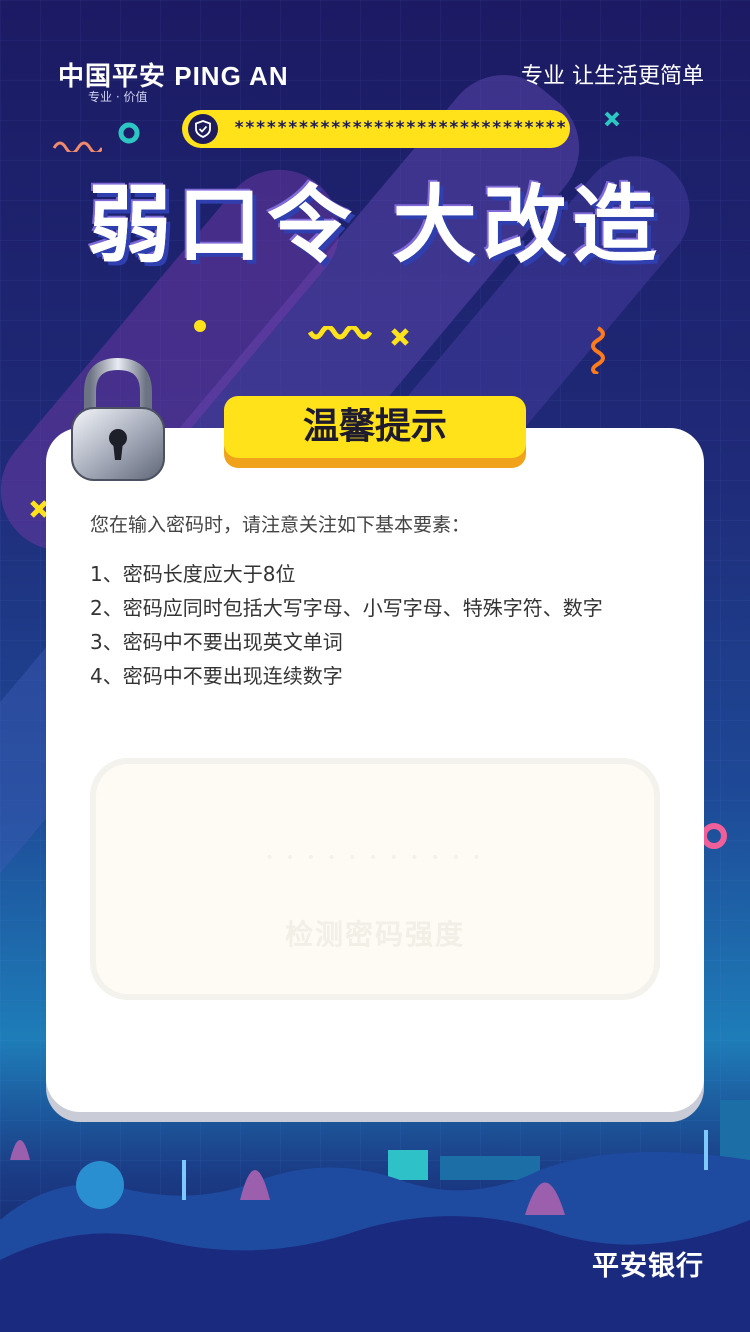 This screenshot has width=750, height=1332. What do you see at coordinates (648, 1266) in the screenshot?
I see `footer-brand-logo: 平安银行` at bounding box center [648, 1266].